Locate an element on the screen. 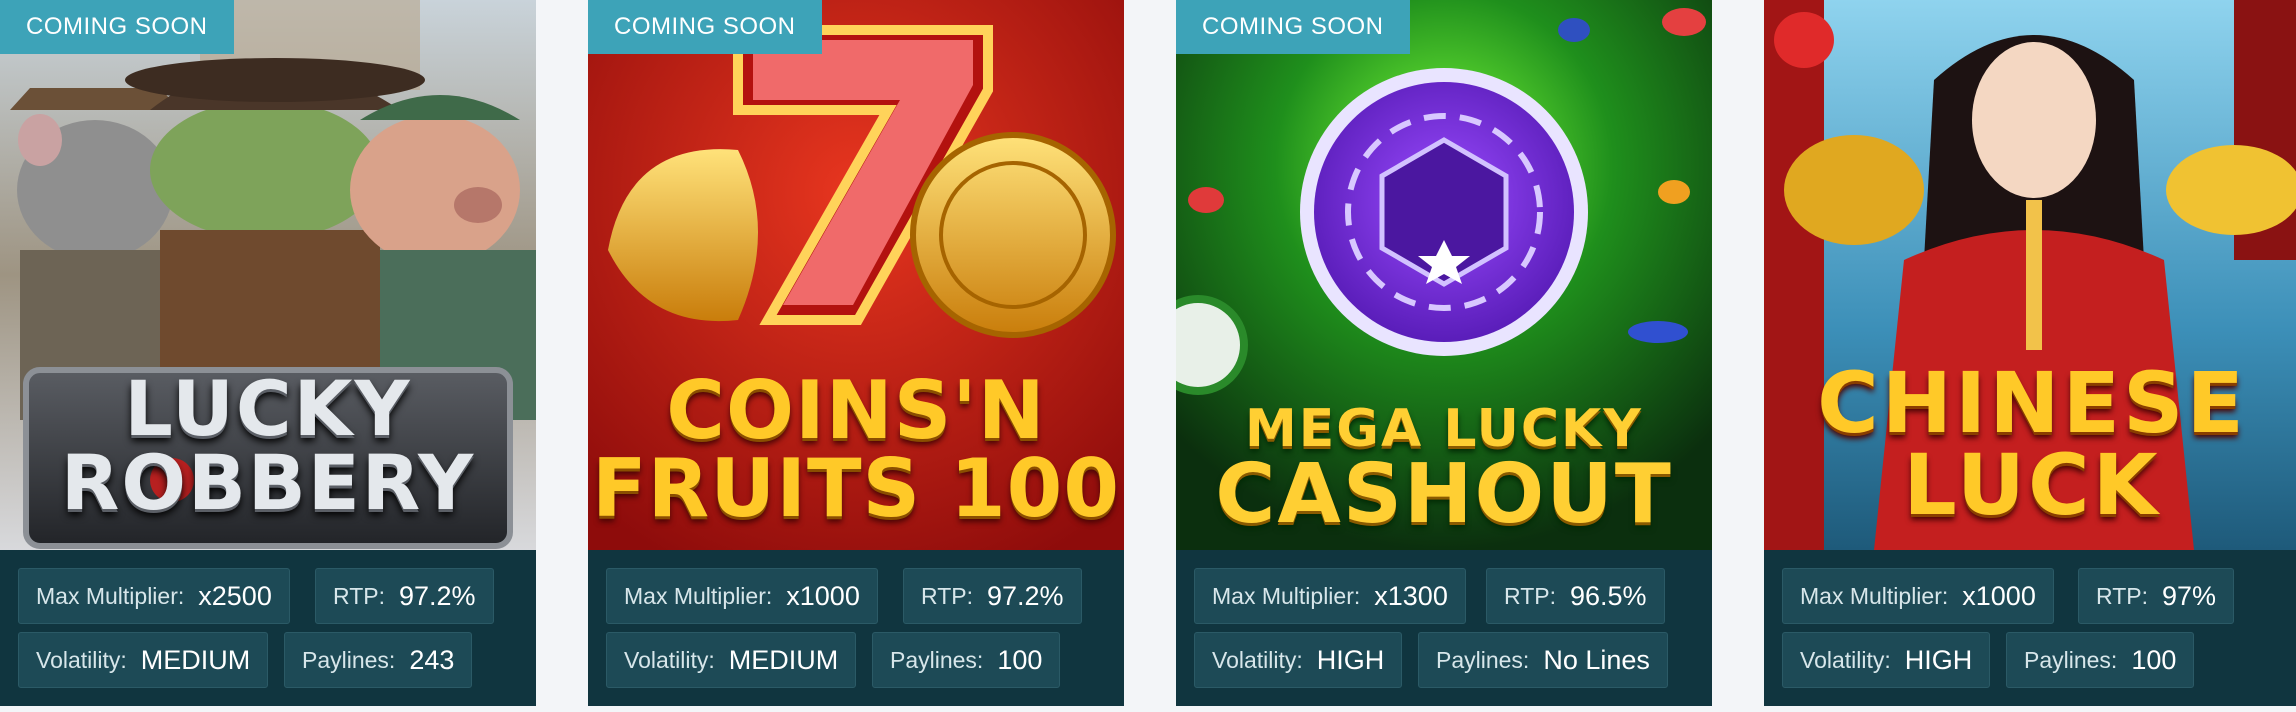  game-title-line-2: CASHOUT is located at coordinates (1444, 494).